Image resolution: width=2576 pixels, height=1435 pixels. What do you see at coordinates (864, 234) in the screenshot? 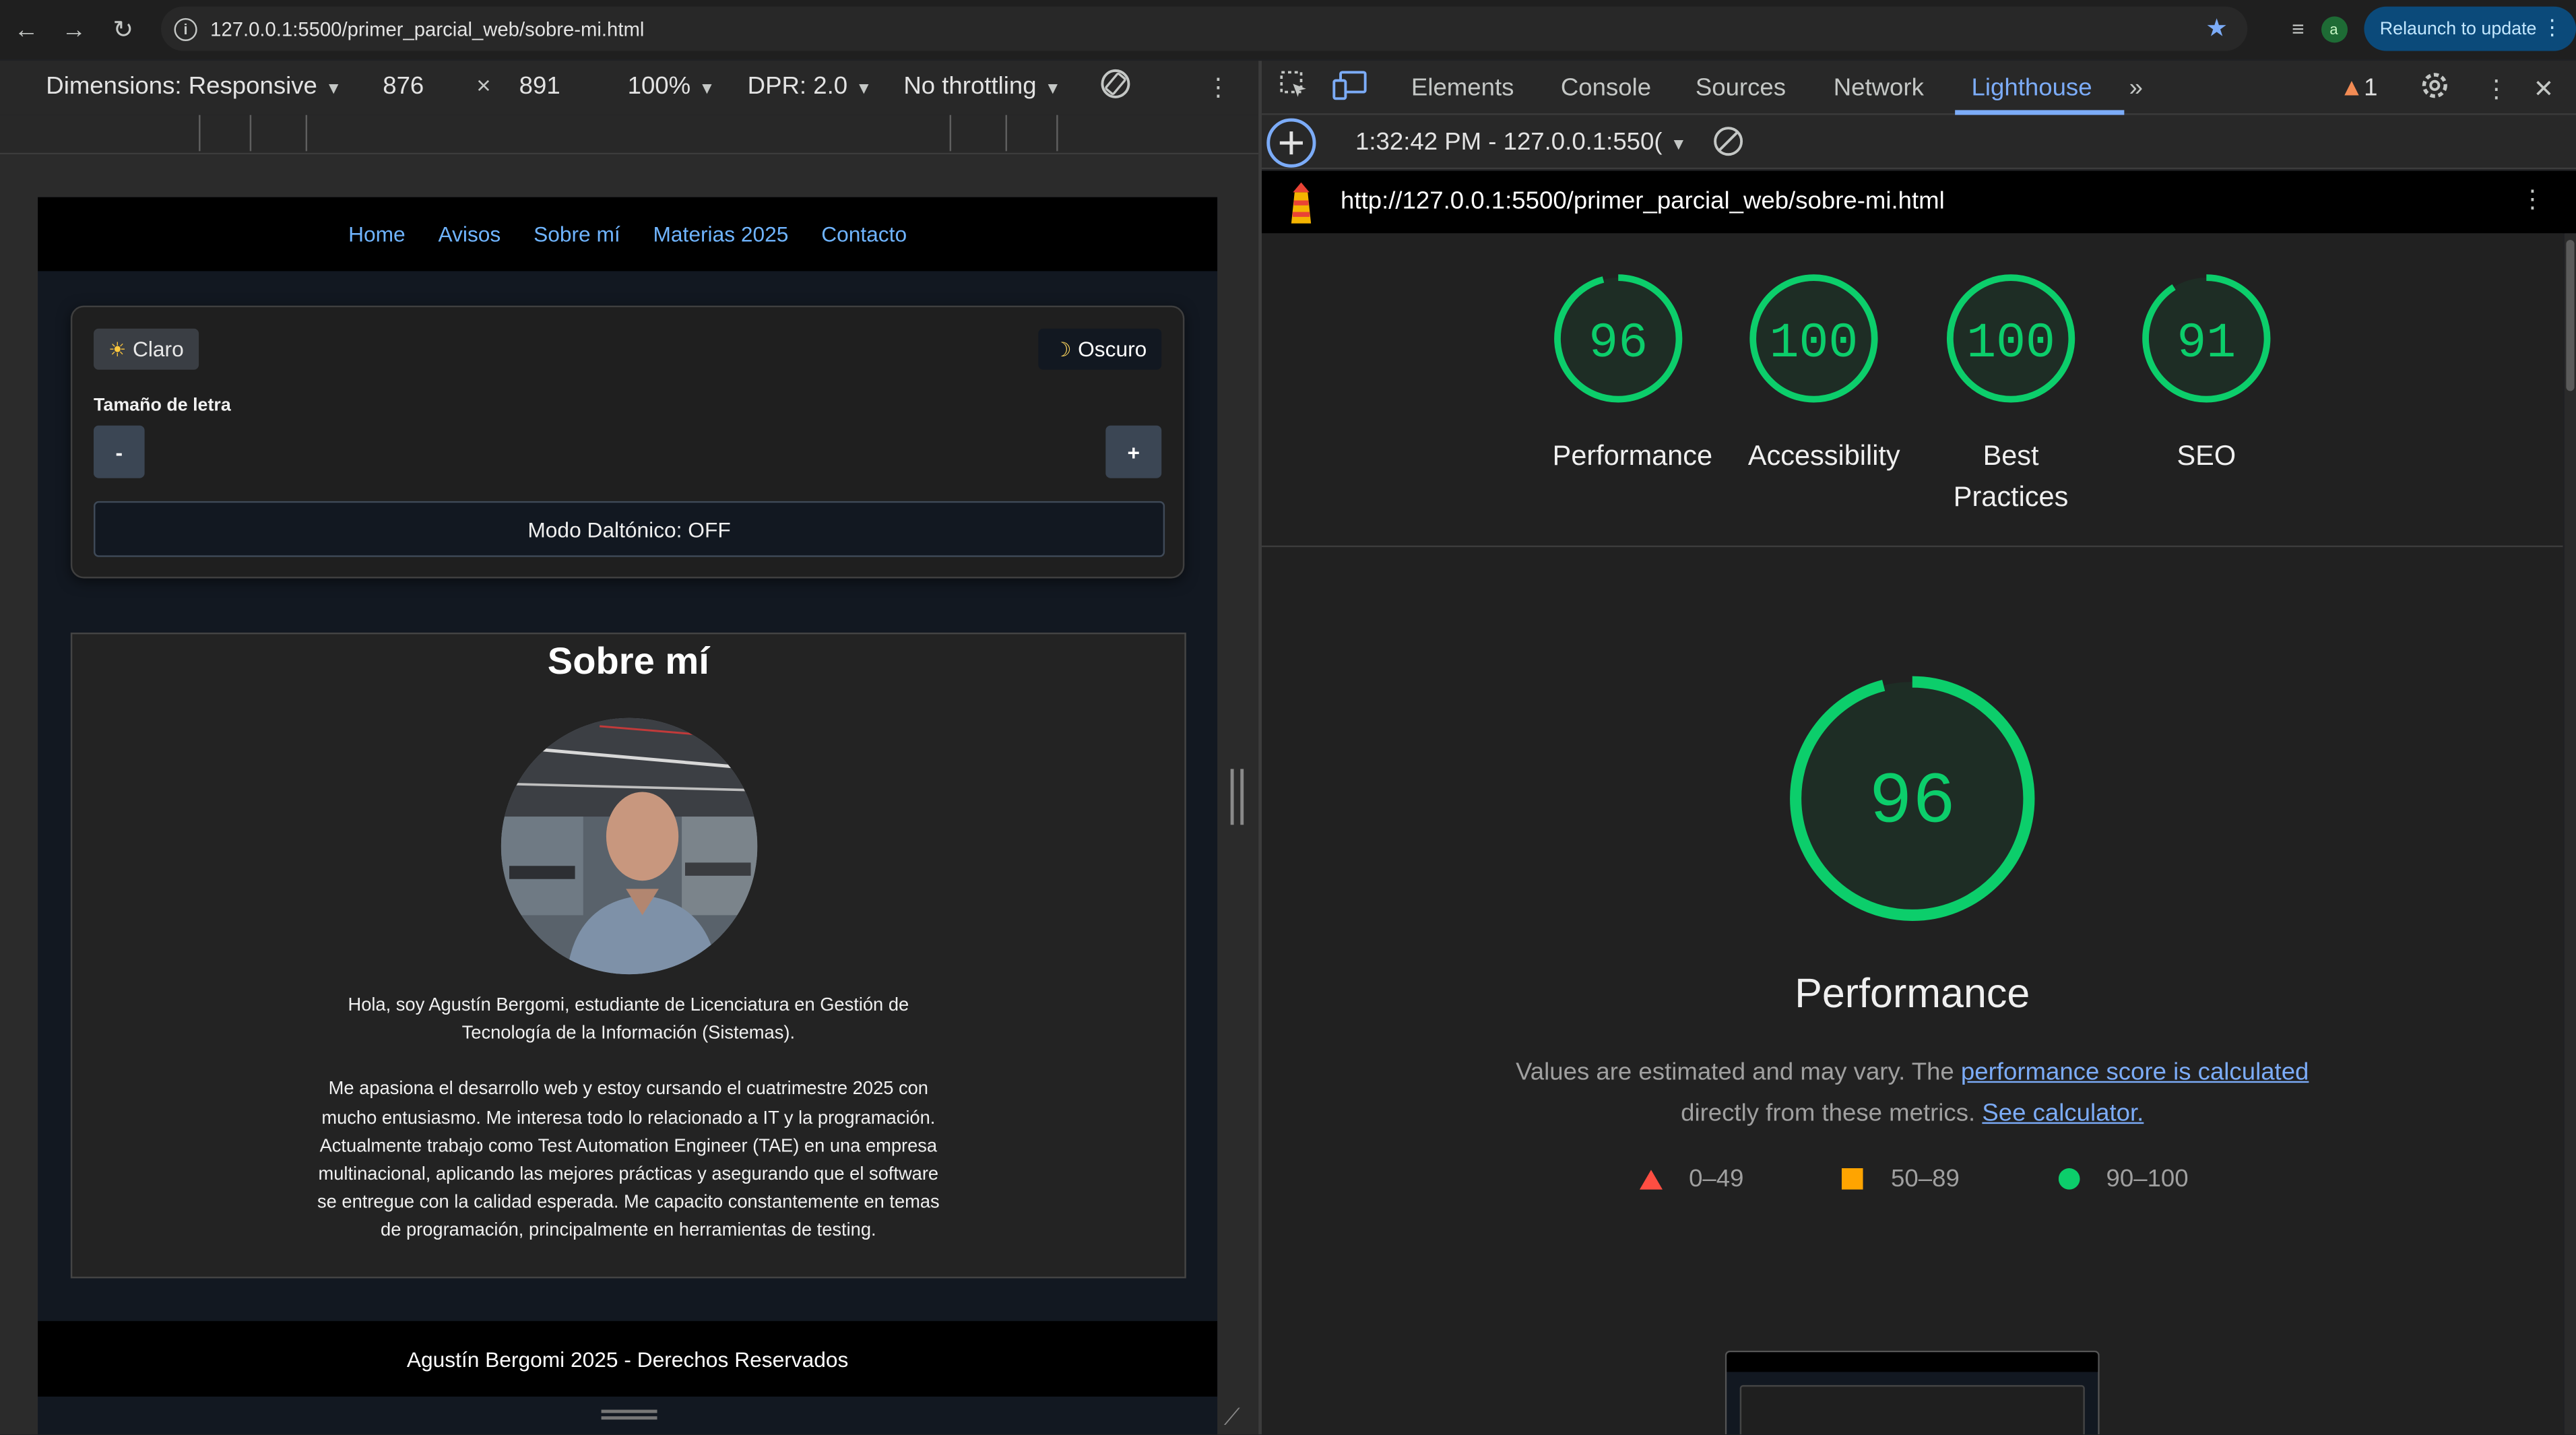
I see `nav-link-contacto: Contacto` at bounding box center [864, 234].